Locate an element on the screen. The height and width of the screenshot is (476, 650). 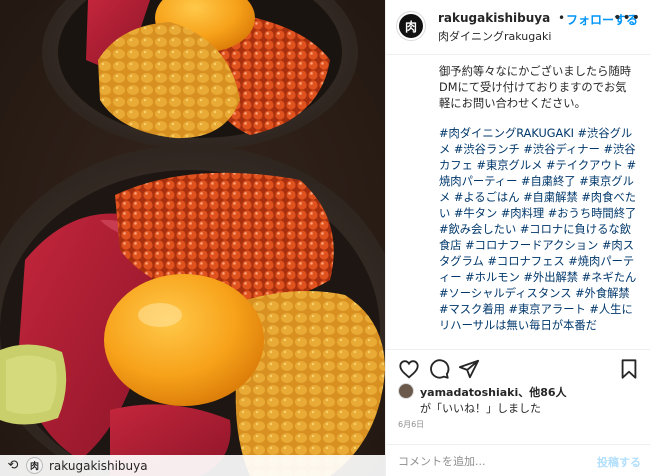
likes-text: が「いいね！」しました is located at coordinates (480, 408).